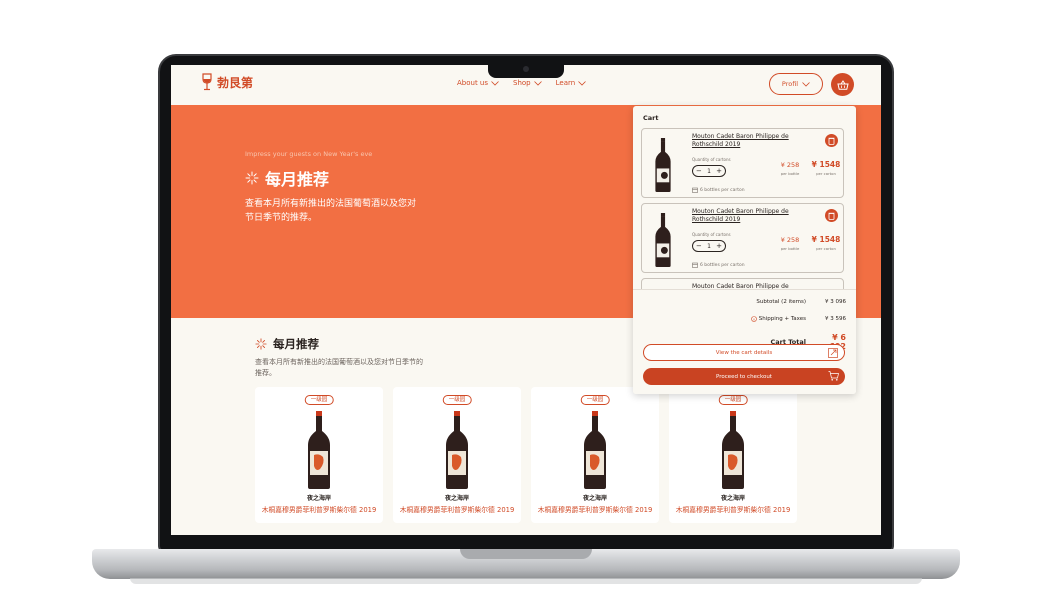 Image resolution: width=1052 pixels, height=592 pixels. I want to click on logo-text: 勃艮第, so click(235, 82).